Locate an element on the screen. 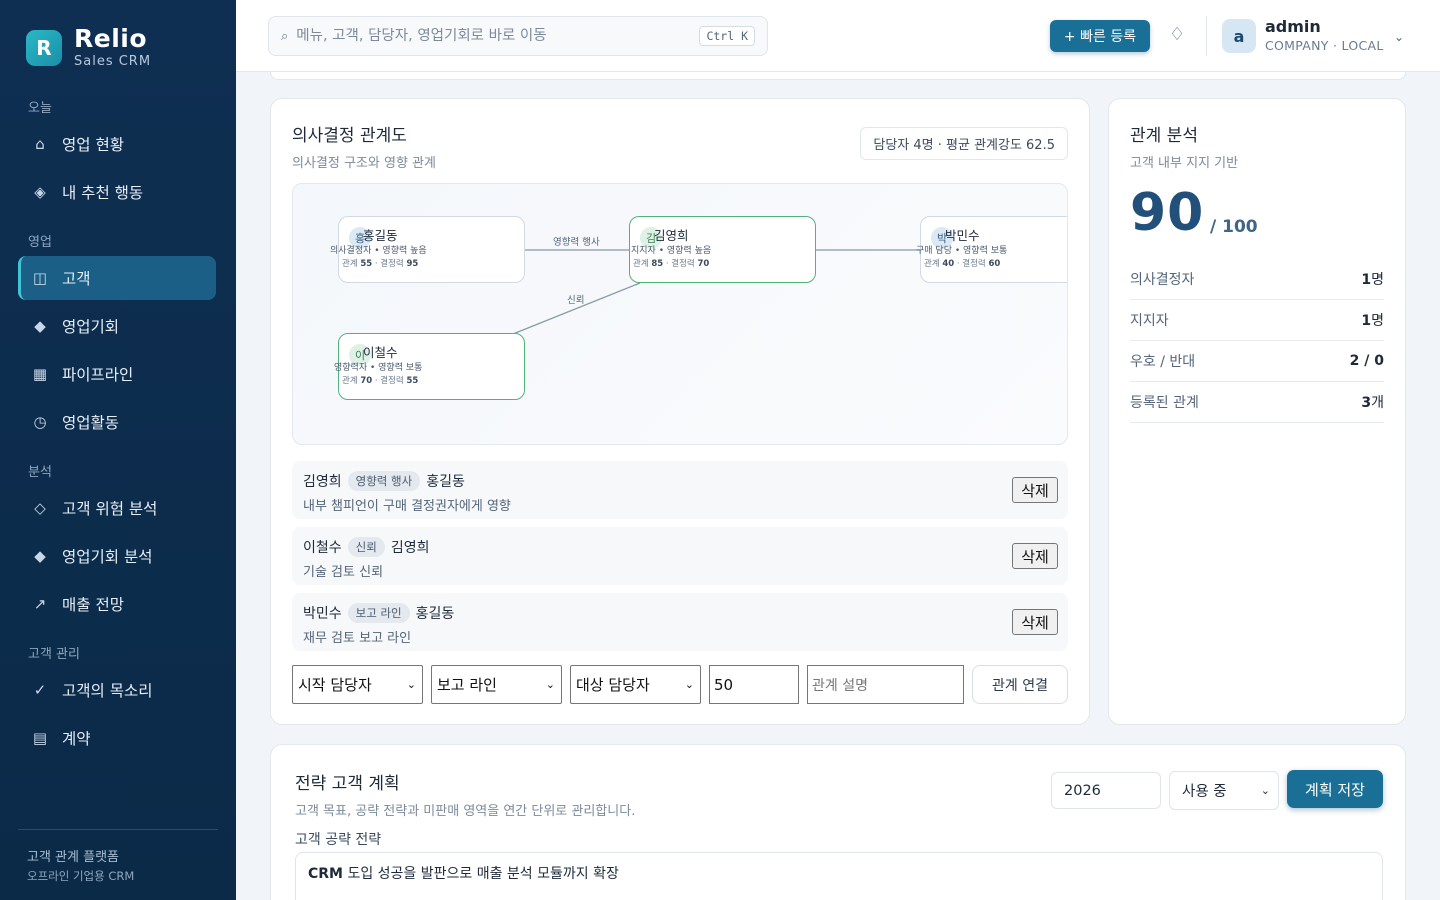 The image size is (1440, 900). nav-item-forecast: ↗ 매출 전망 is located at coordinates (117, 604).